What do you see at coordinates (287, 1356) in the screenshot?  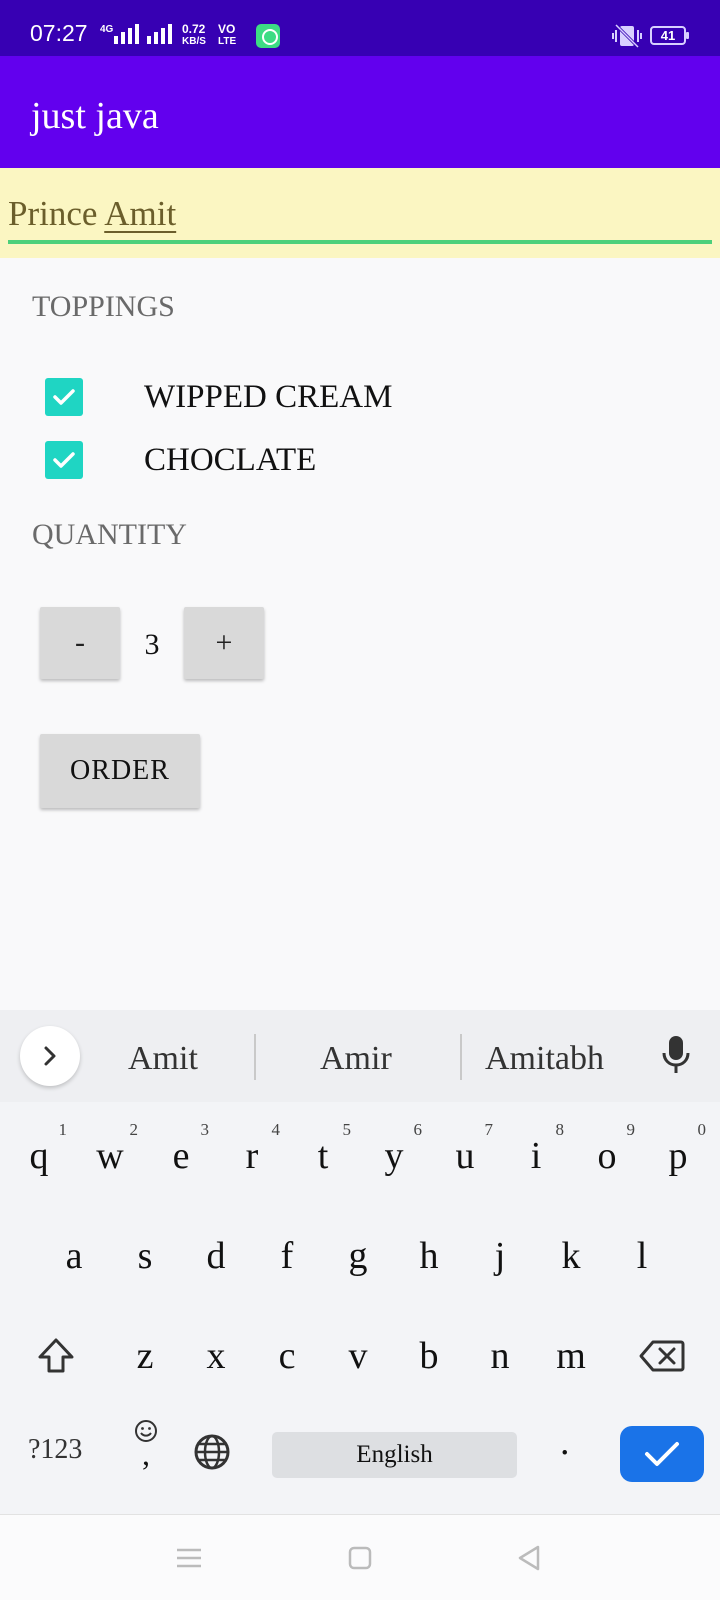 I see `key-c: c` at bounding box center [287, 1356].